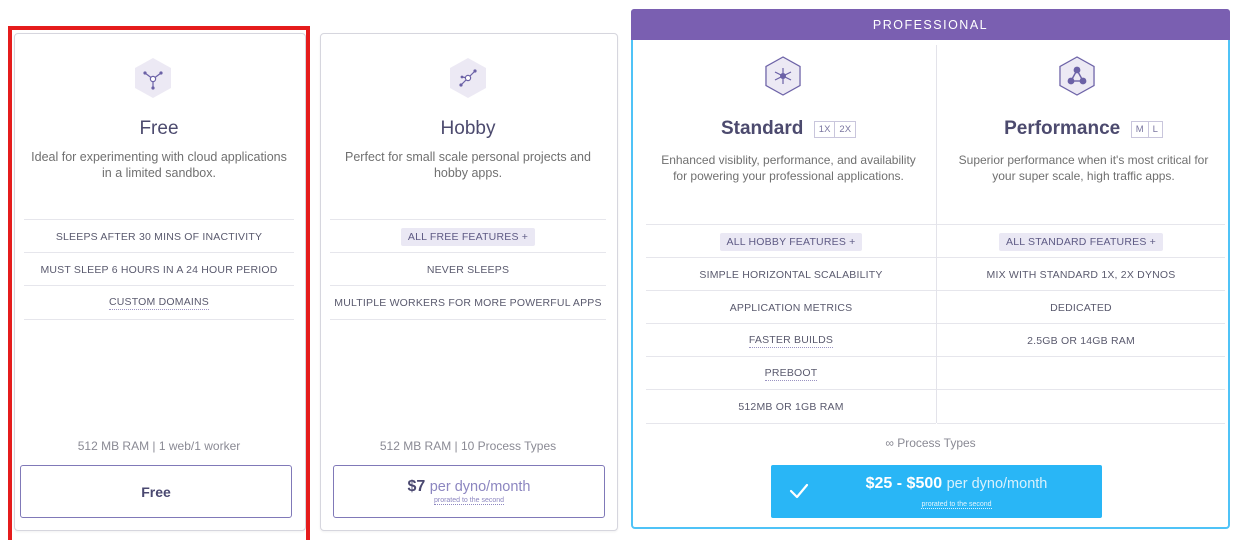 The width and height of the screenshot is (1239, 540). Describe the element at coordinates (468, 302) in the screenshot. I see `hobby-feature-3: MULTIPLE WORKERS FOR MORE POWERFUL APPS` at that location.